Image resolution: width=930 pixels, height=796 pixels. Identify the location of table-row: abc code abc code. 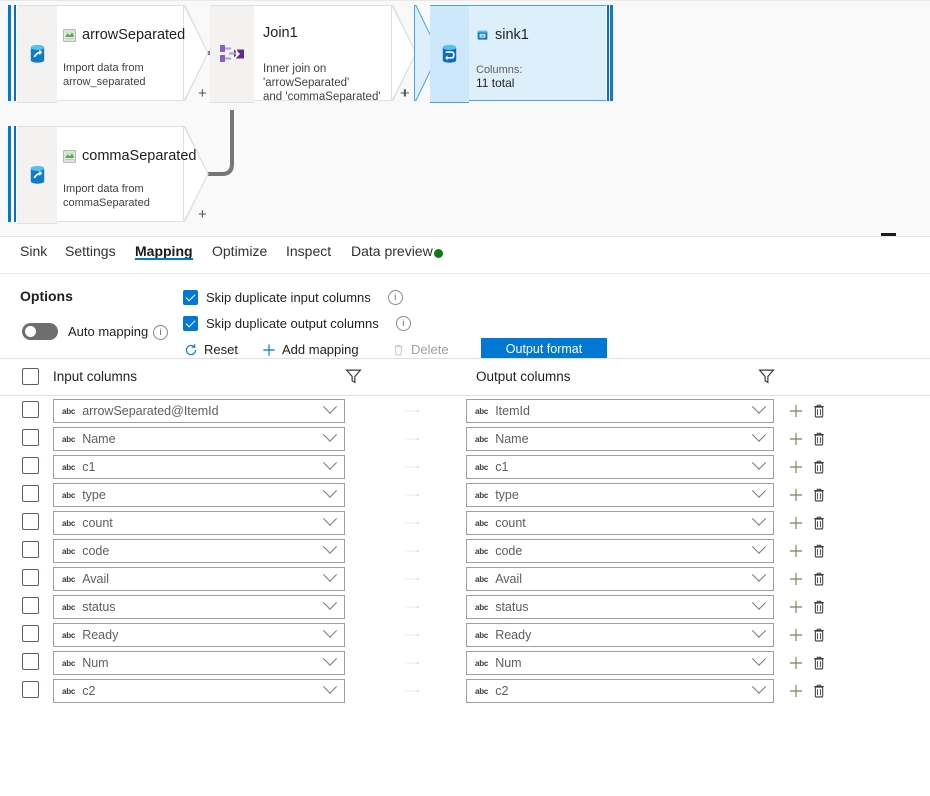
(465, 550).